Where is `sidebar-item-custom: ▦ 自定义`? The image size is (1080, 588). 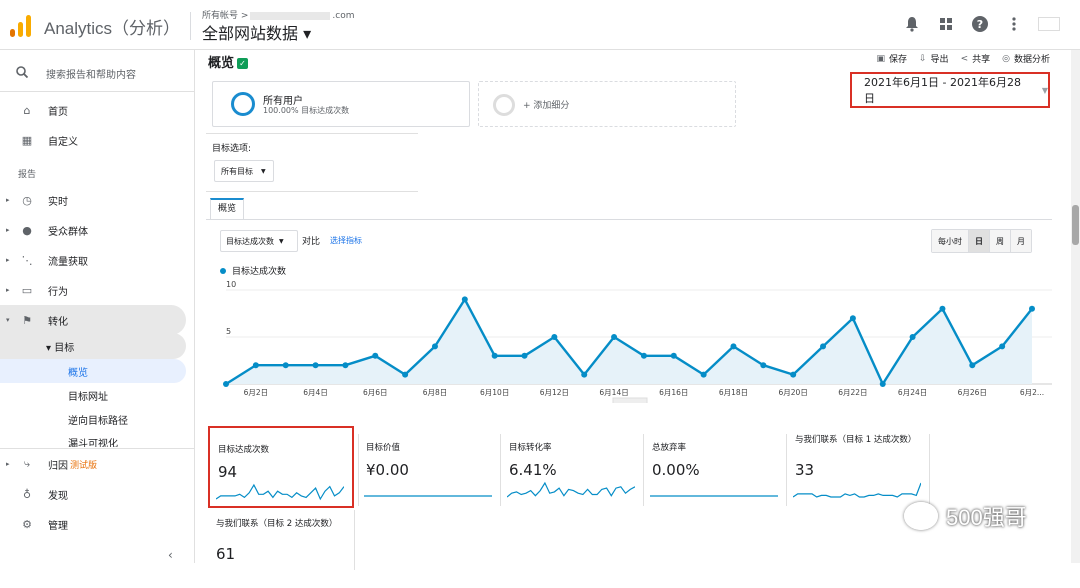 sidebar-item-custom: ▦ 自定义 is located at coordinates (93, 140).